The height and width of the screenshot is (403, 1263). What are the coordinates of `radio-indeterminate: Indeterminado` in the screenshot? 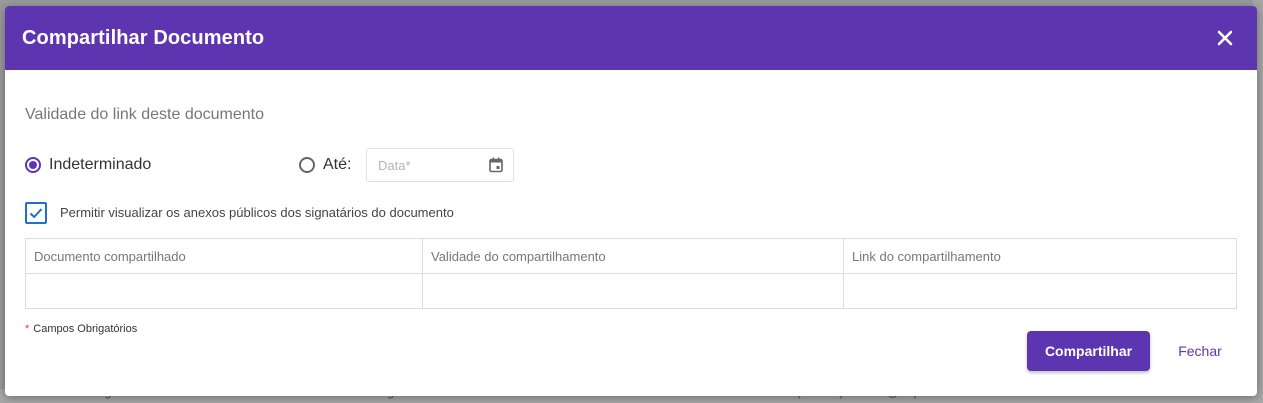 It's located at (88, 165).